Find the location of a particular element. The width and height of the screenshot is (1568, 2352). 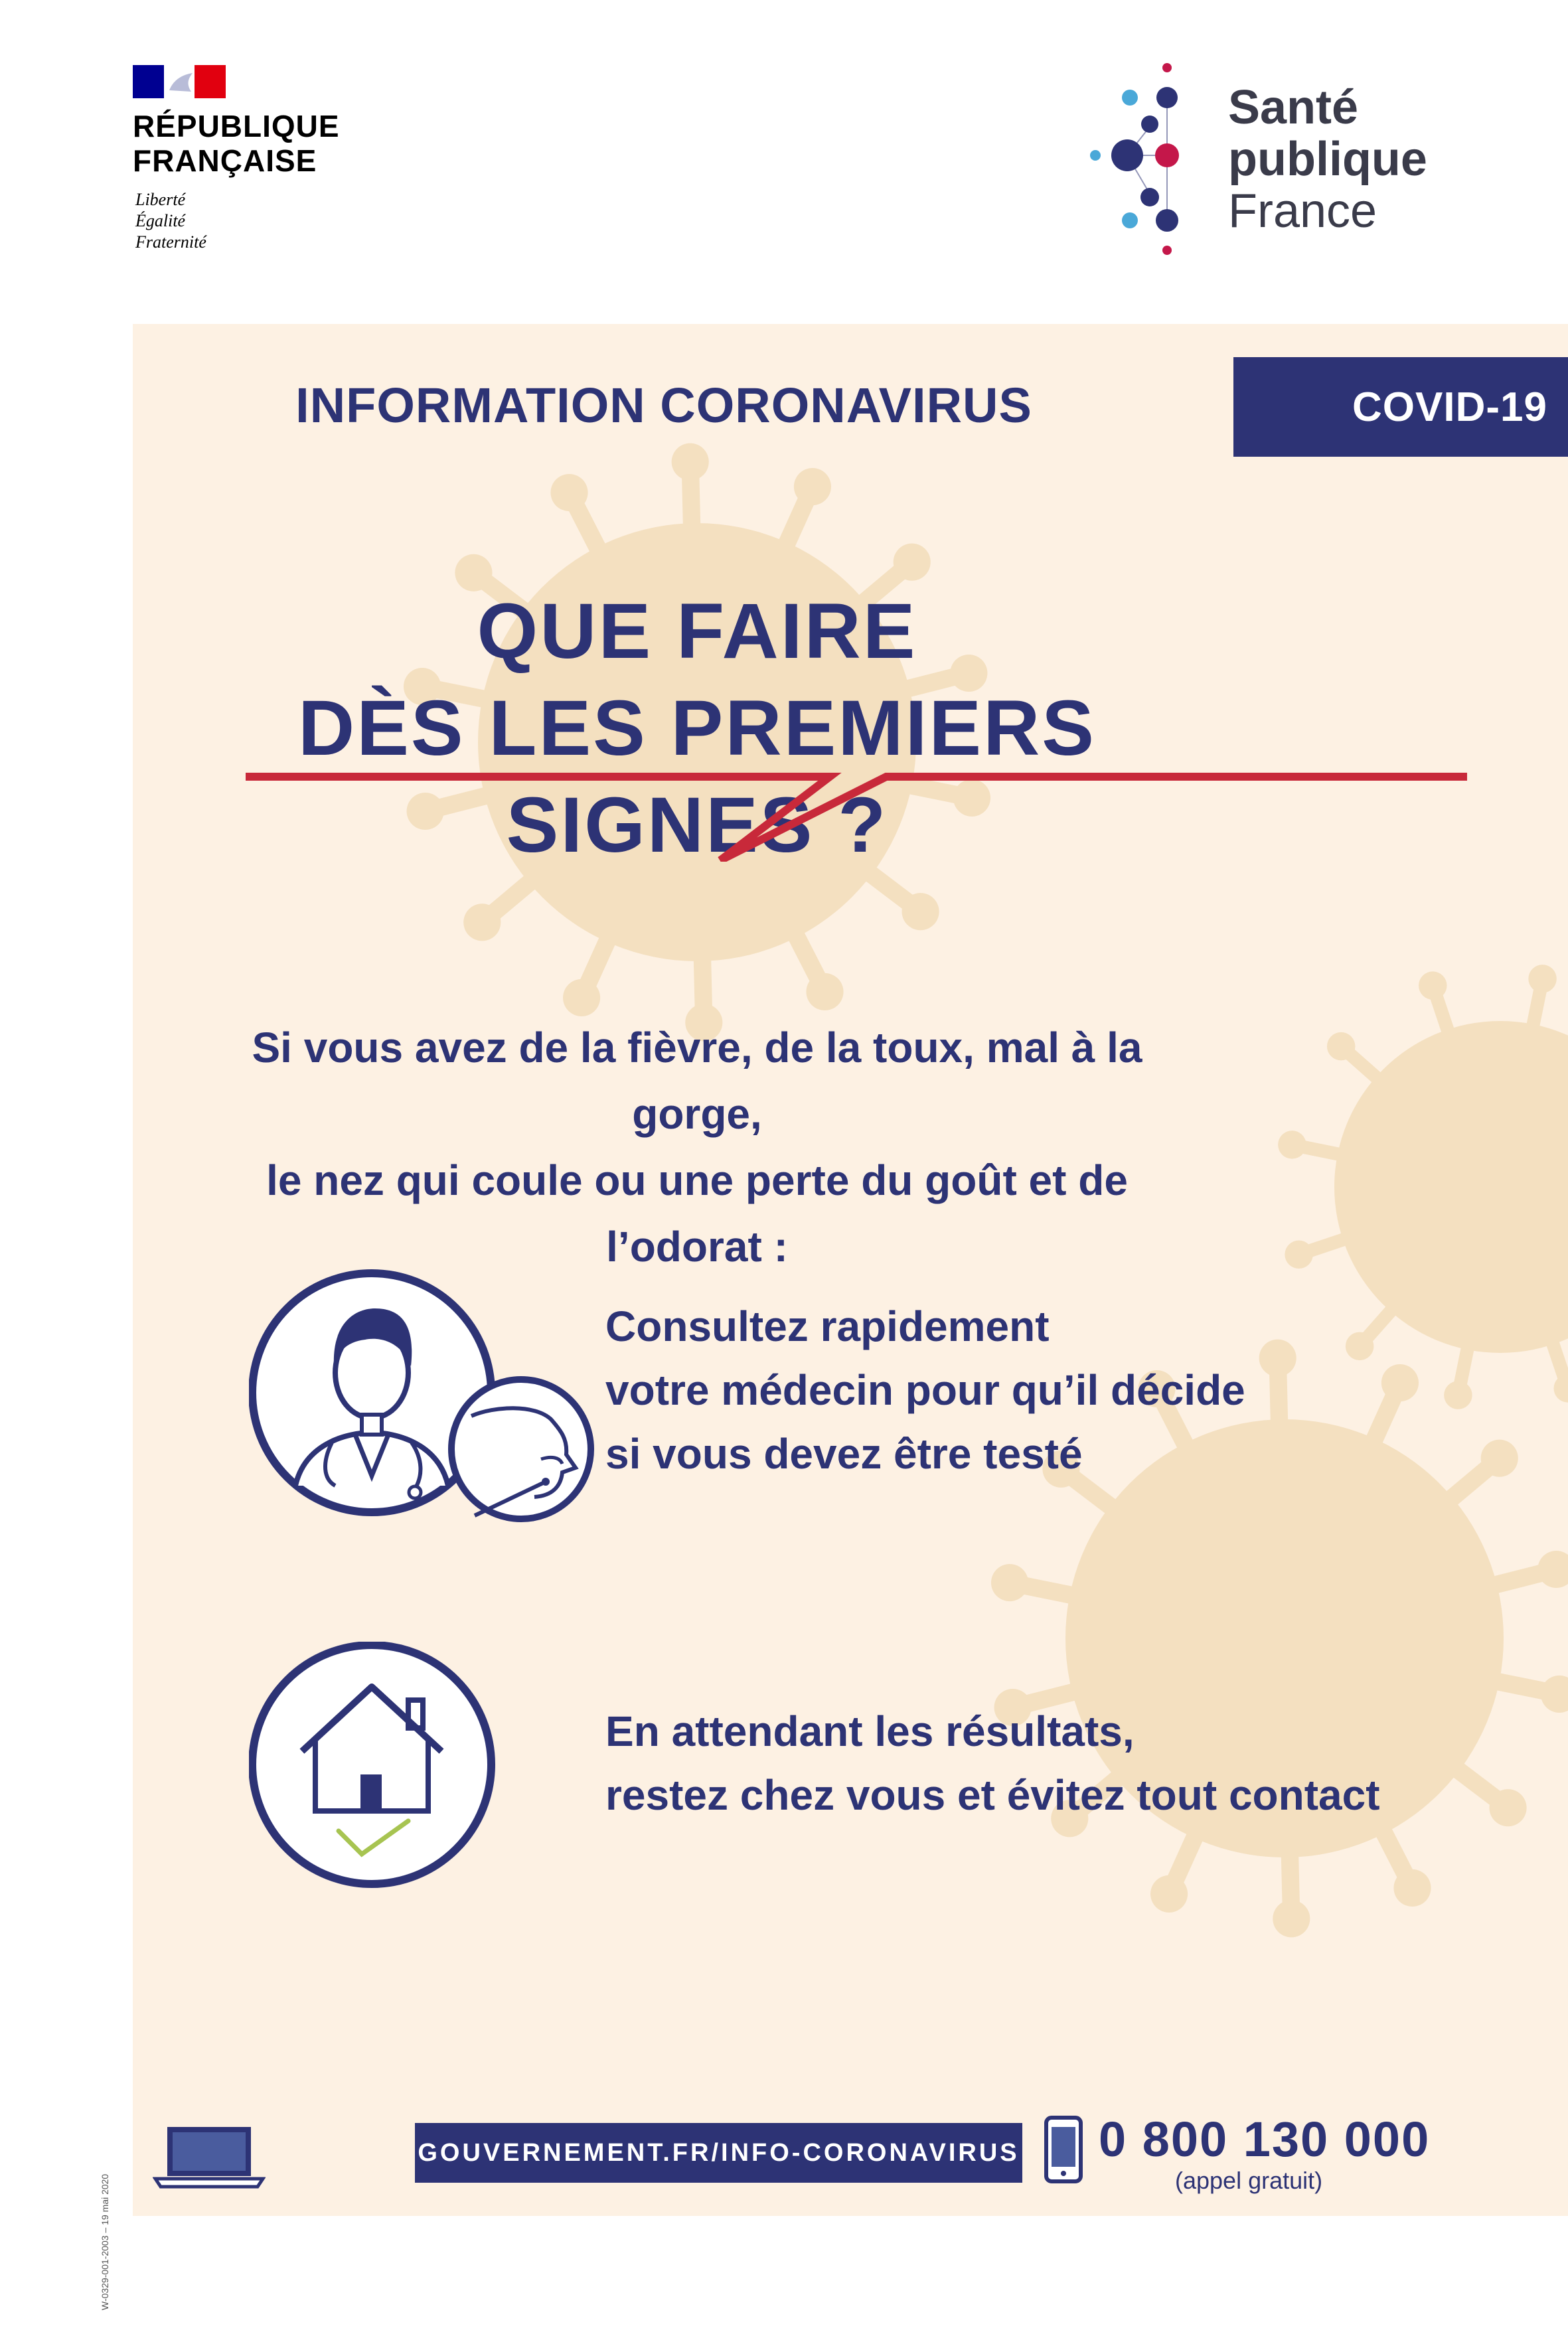

main-title-line1: QUE FAIRE is located at coordinates (697, 632).